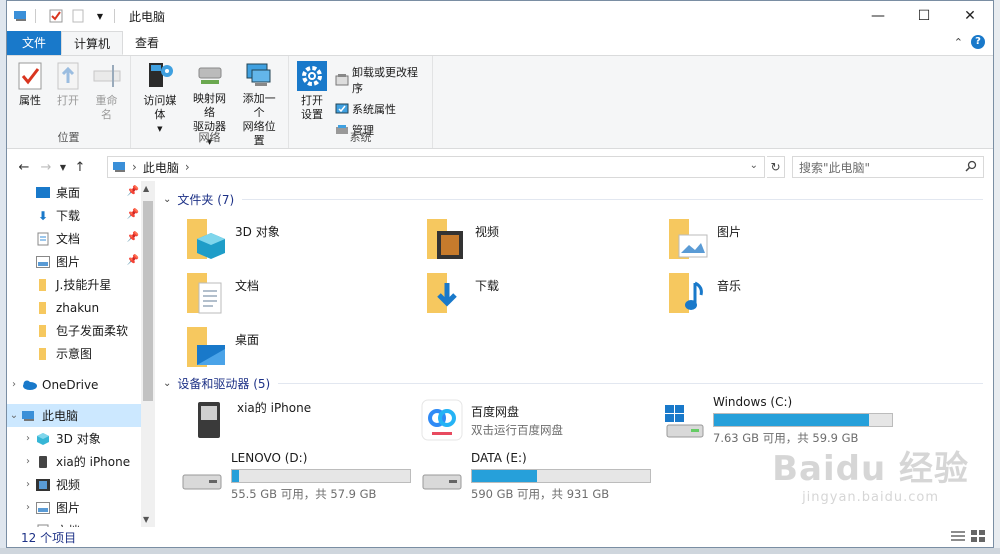 This screenshot has width=1000, height=554. I want to click on nav-item-pictures-2: › 图片, so click(74, 507).